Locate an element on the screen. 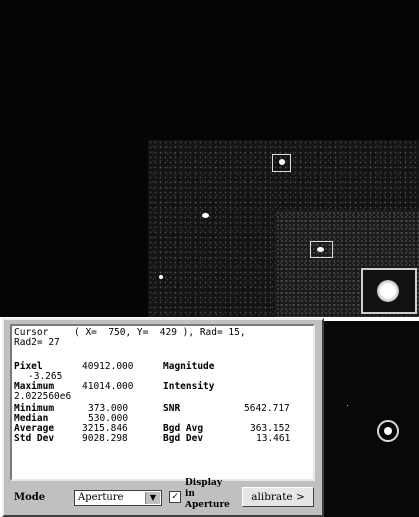  image-region-lower is located at coordinates (371, 419).